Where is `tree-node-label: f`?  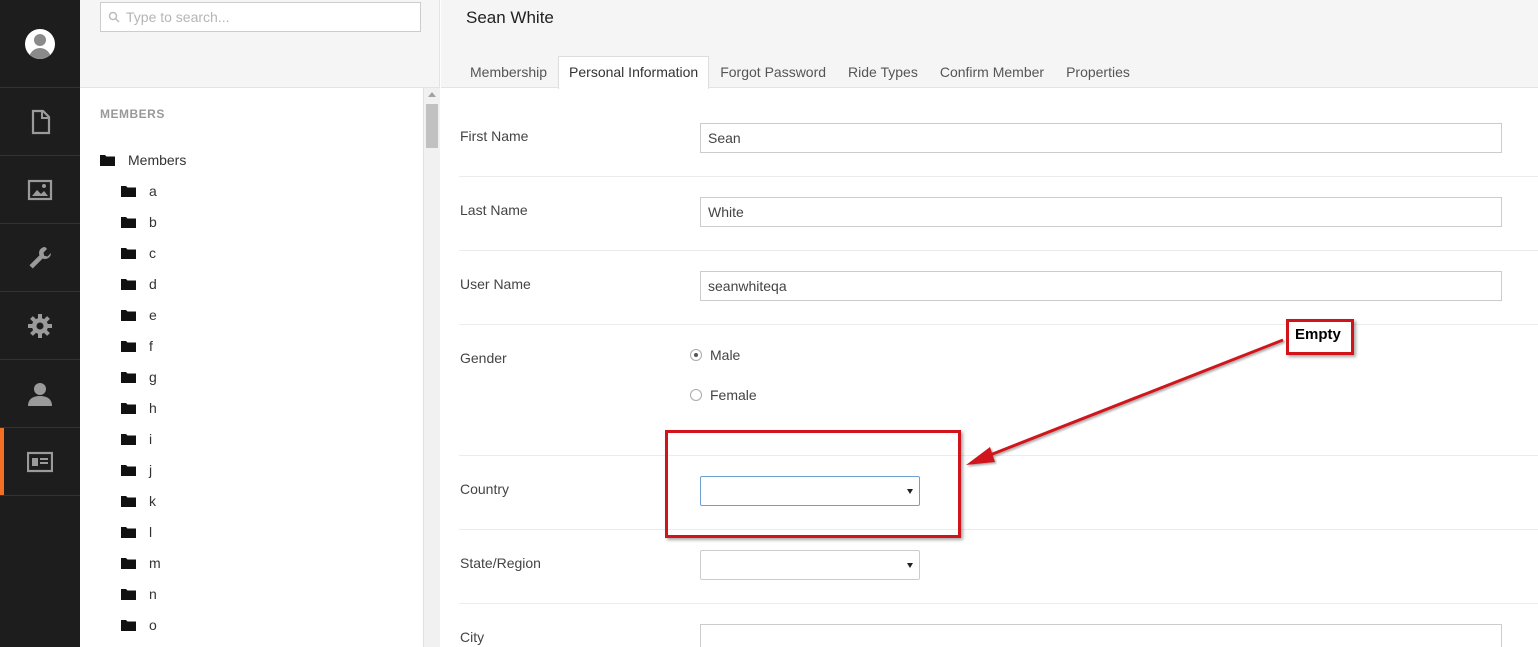
tree-node-label: f is located at coordinates (151, 345).